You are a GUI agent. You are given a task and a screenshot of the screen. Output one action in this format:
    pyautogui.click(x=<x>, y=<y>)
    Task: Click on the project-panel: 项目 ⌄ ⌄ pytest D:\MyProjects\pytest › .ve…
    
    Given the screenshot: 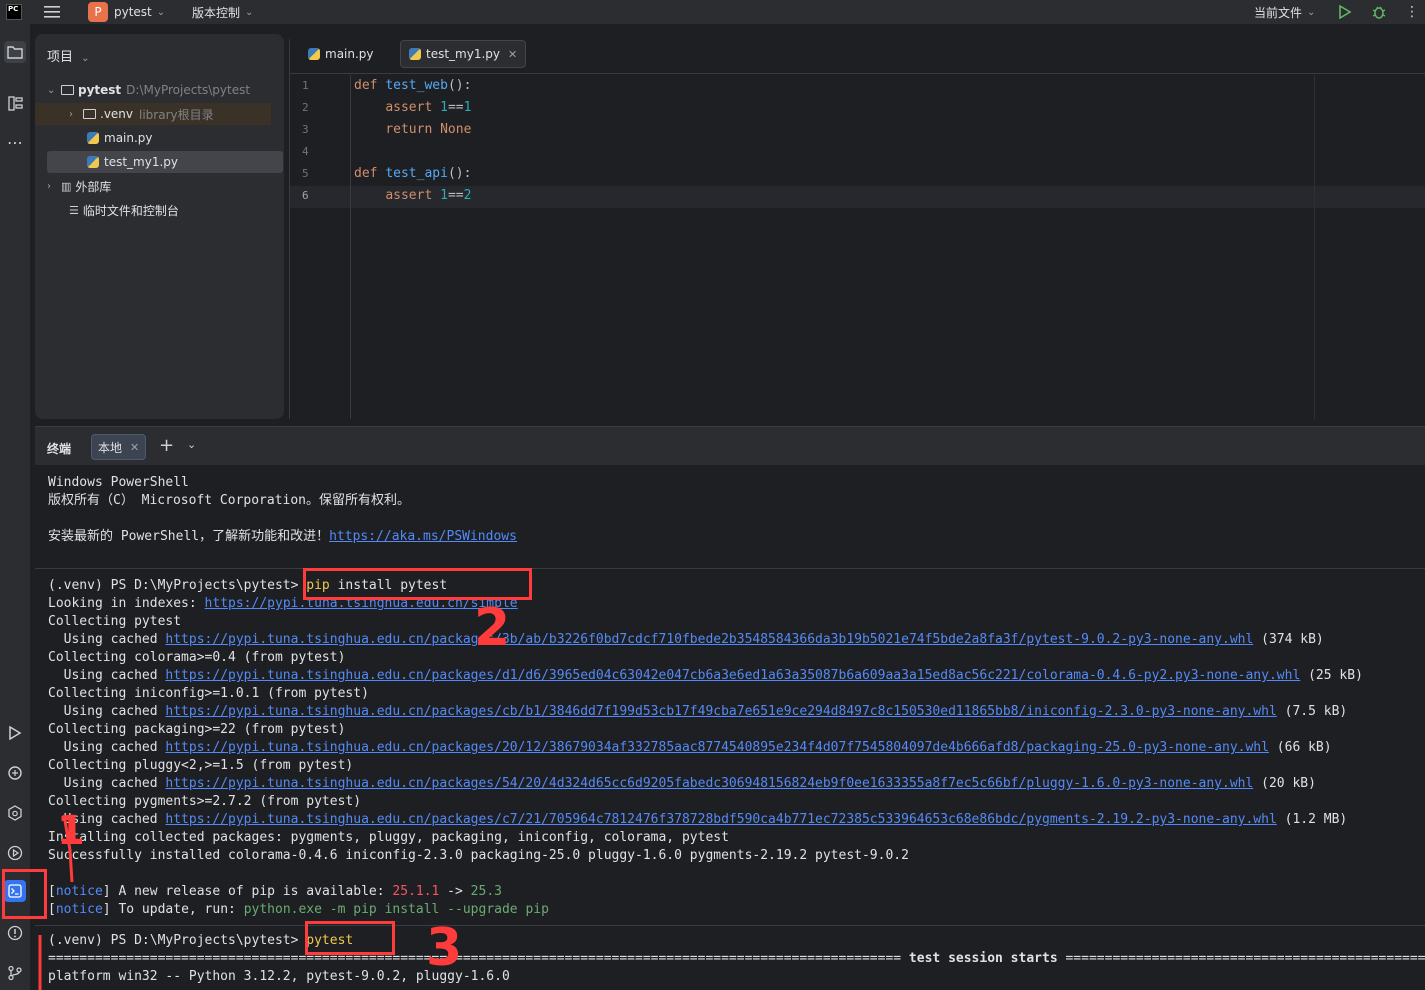 What is the action you would take?
    pyautogui.click(x=159, y=226)
    